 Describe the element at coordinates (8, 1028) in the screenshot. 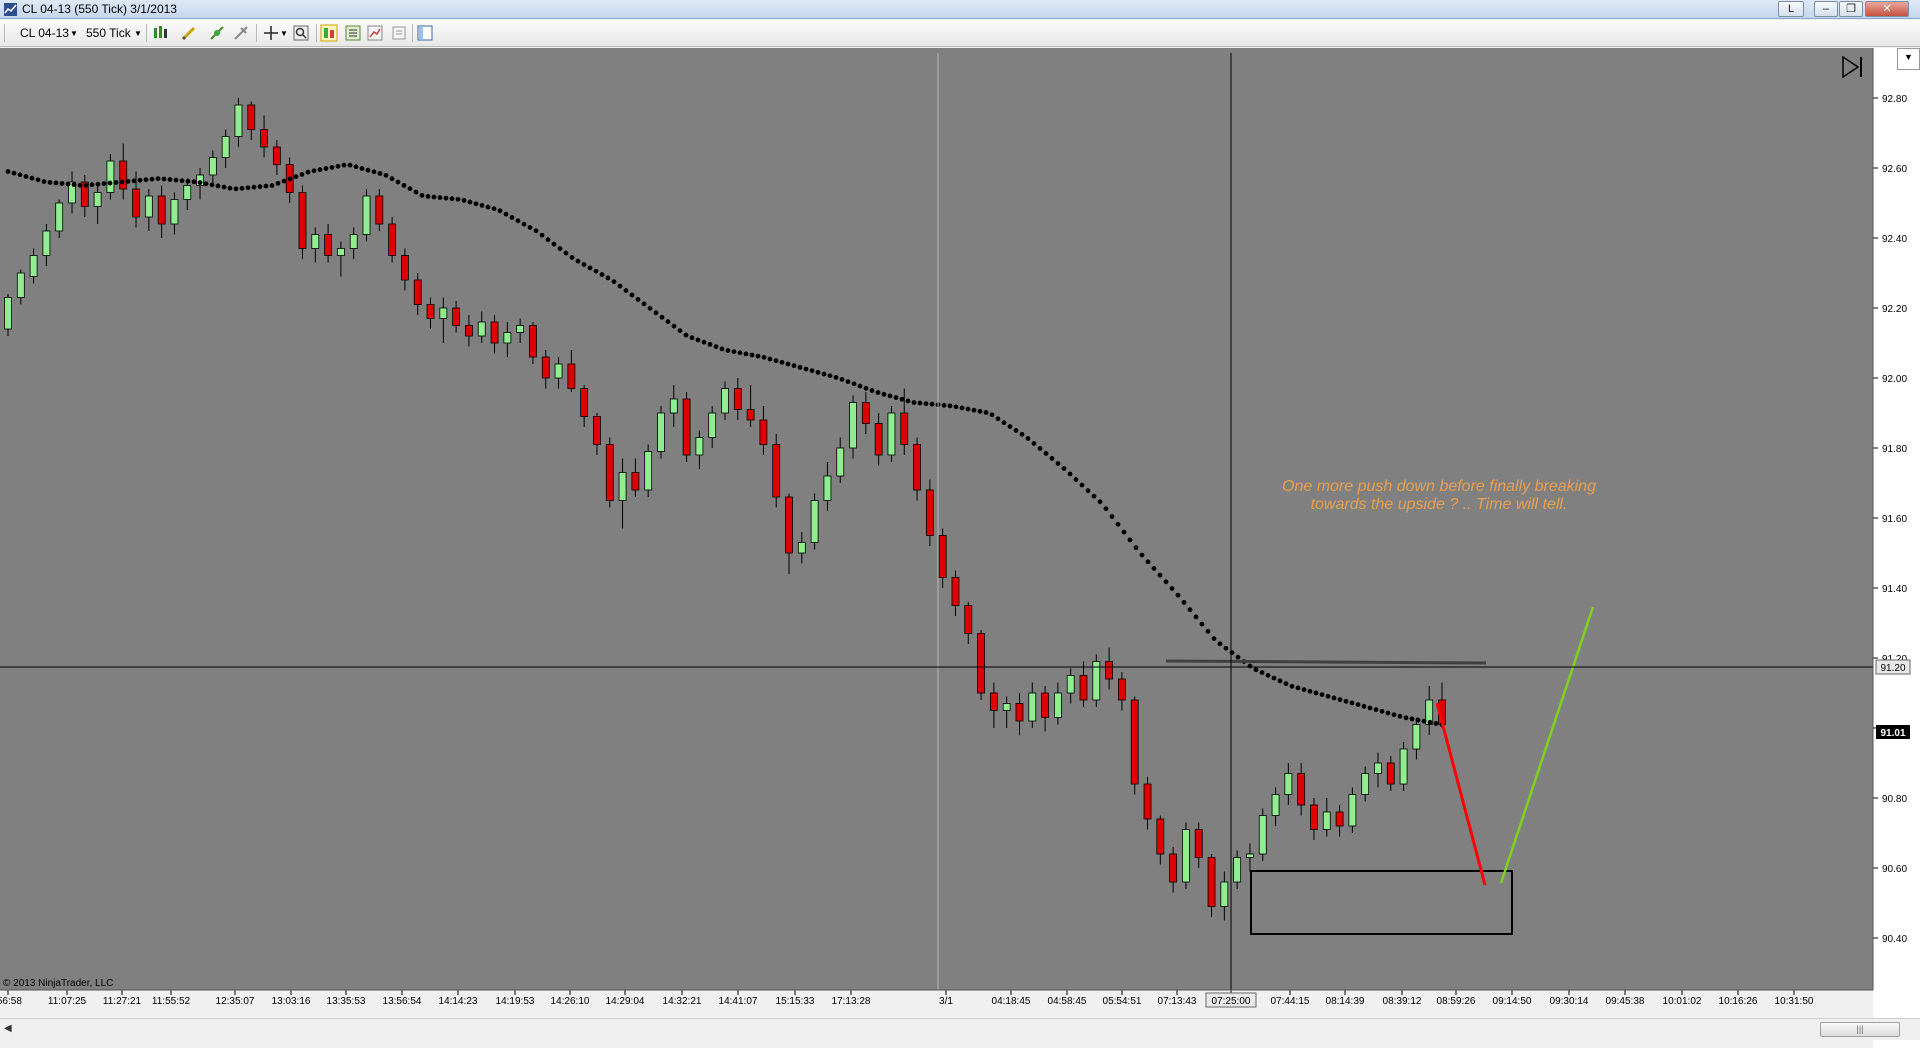

I see `scroll-left-icon: ◀` at that location.